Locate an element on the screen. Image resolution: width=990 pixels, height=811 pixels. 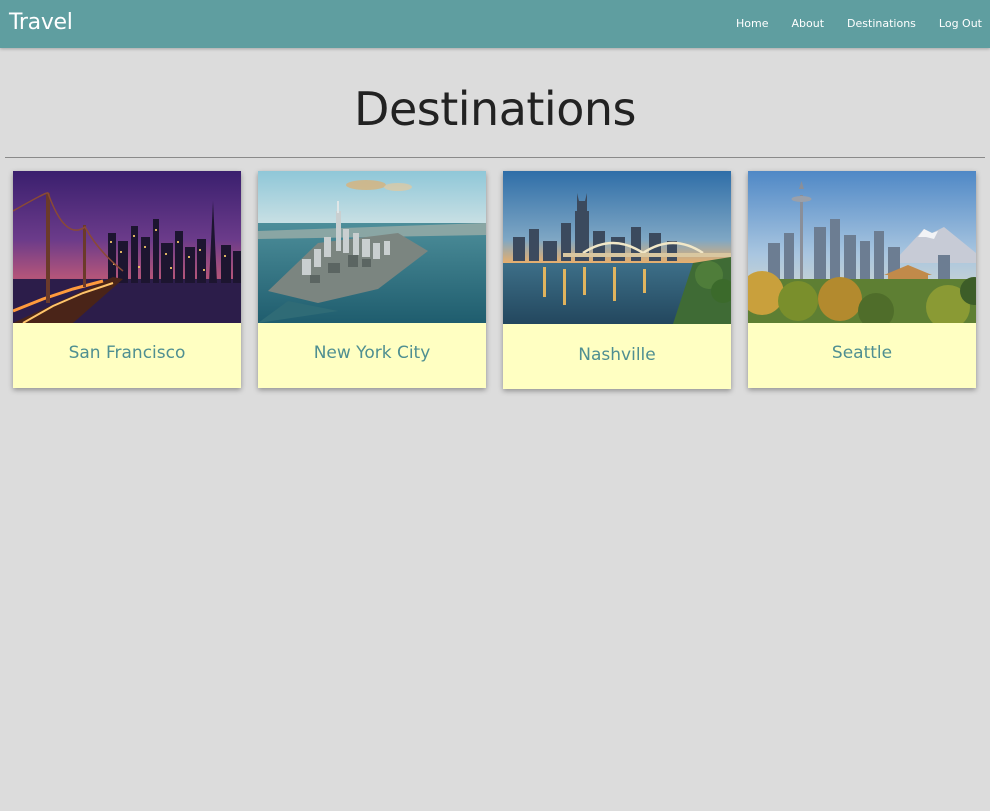
brand-logo: Travel is located at coordinates (41, 22).